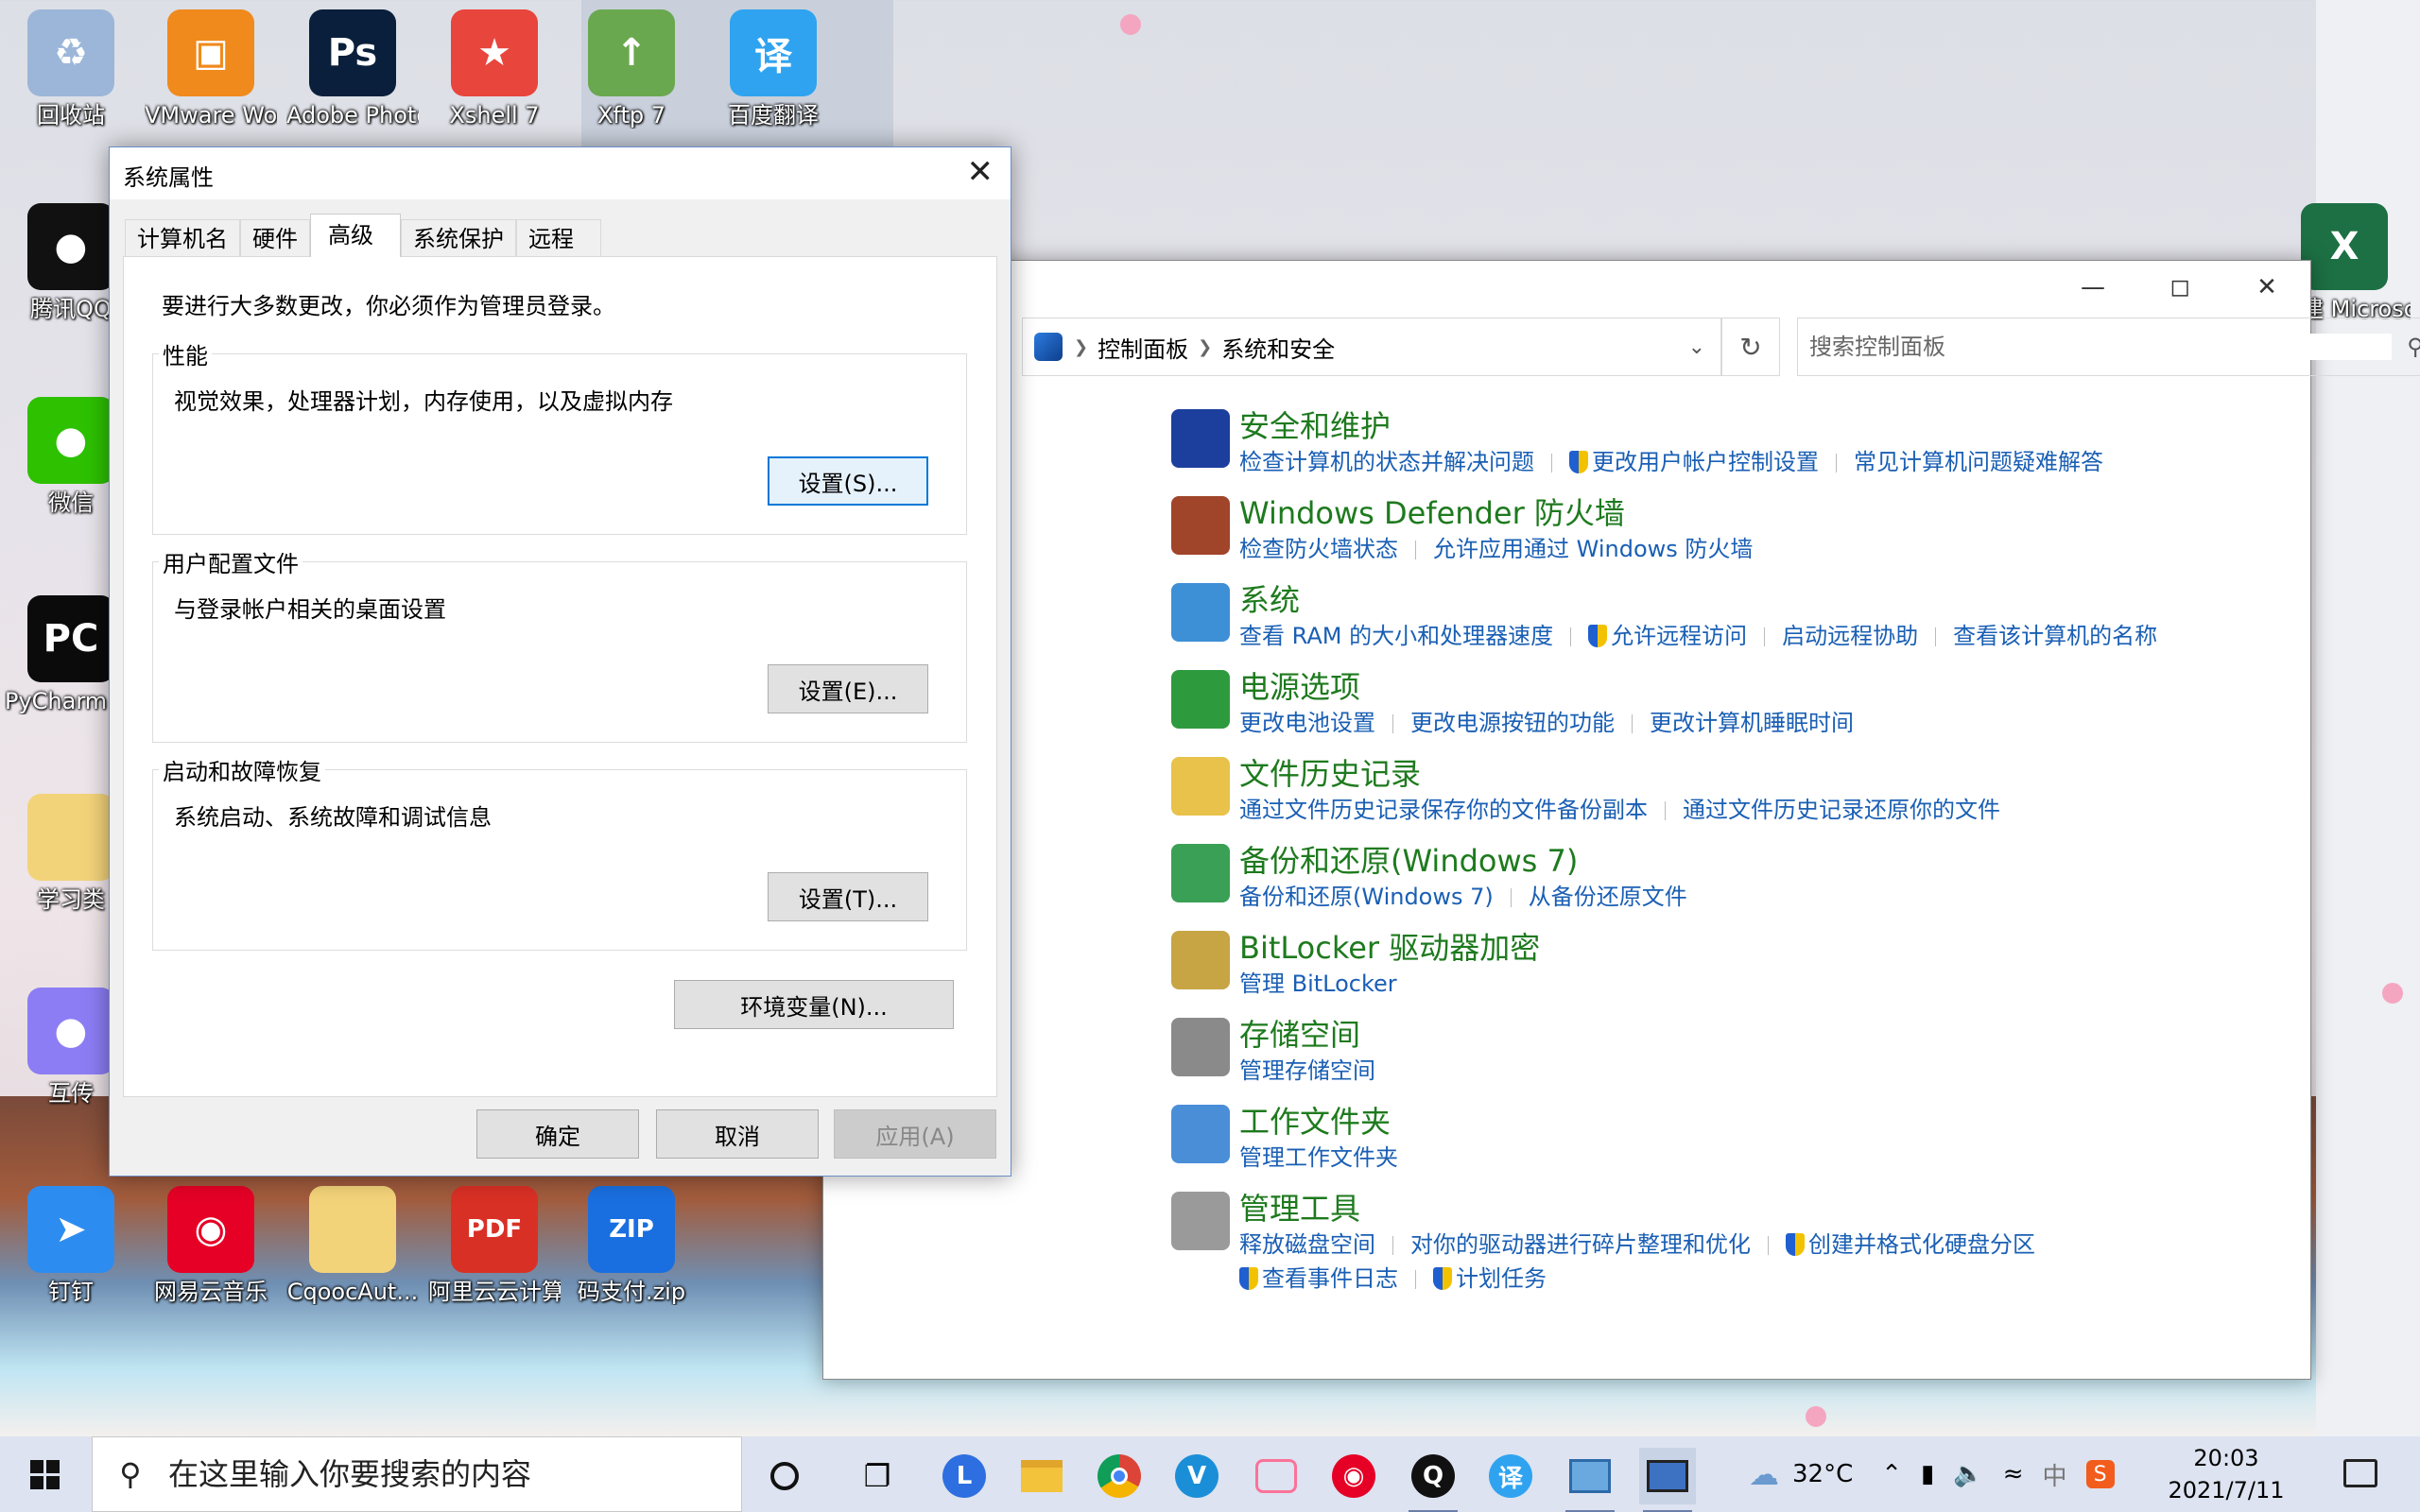 The image size is (2420, 1512). I want to click on category-link: 释放磁盘空间, so click(1307, 1244).